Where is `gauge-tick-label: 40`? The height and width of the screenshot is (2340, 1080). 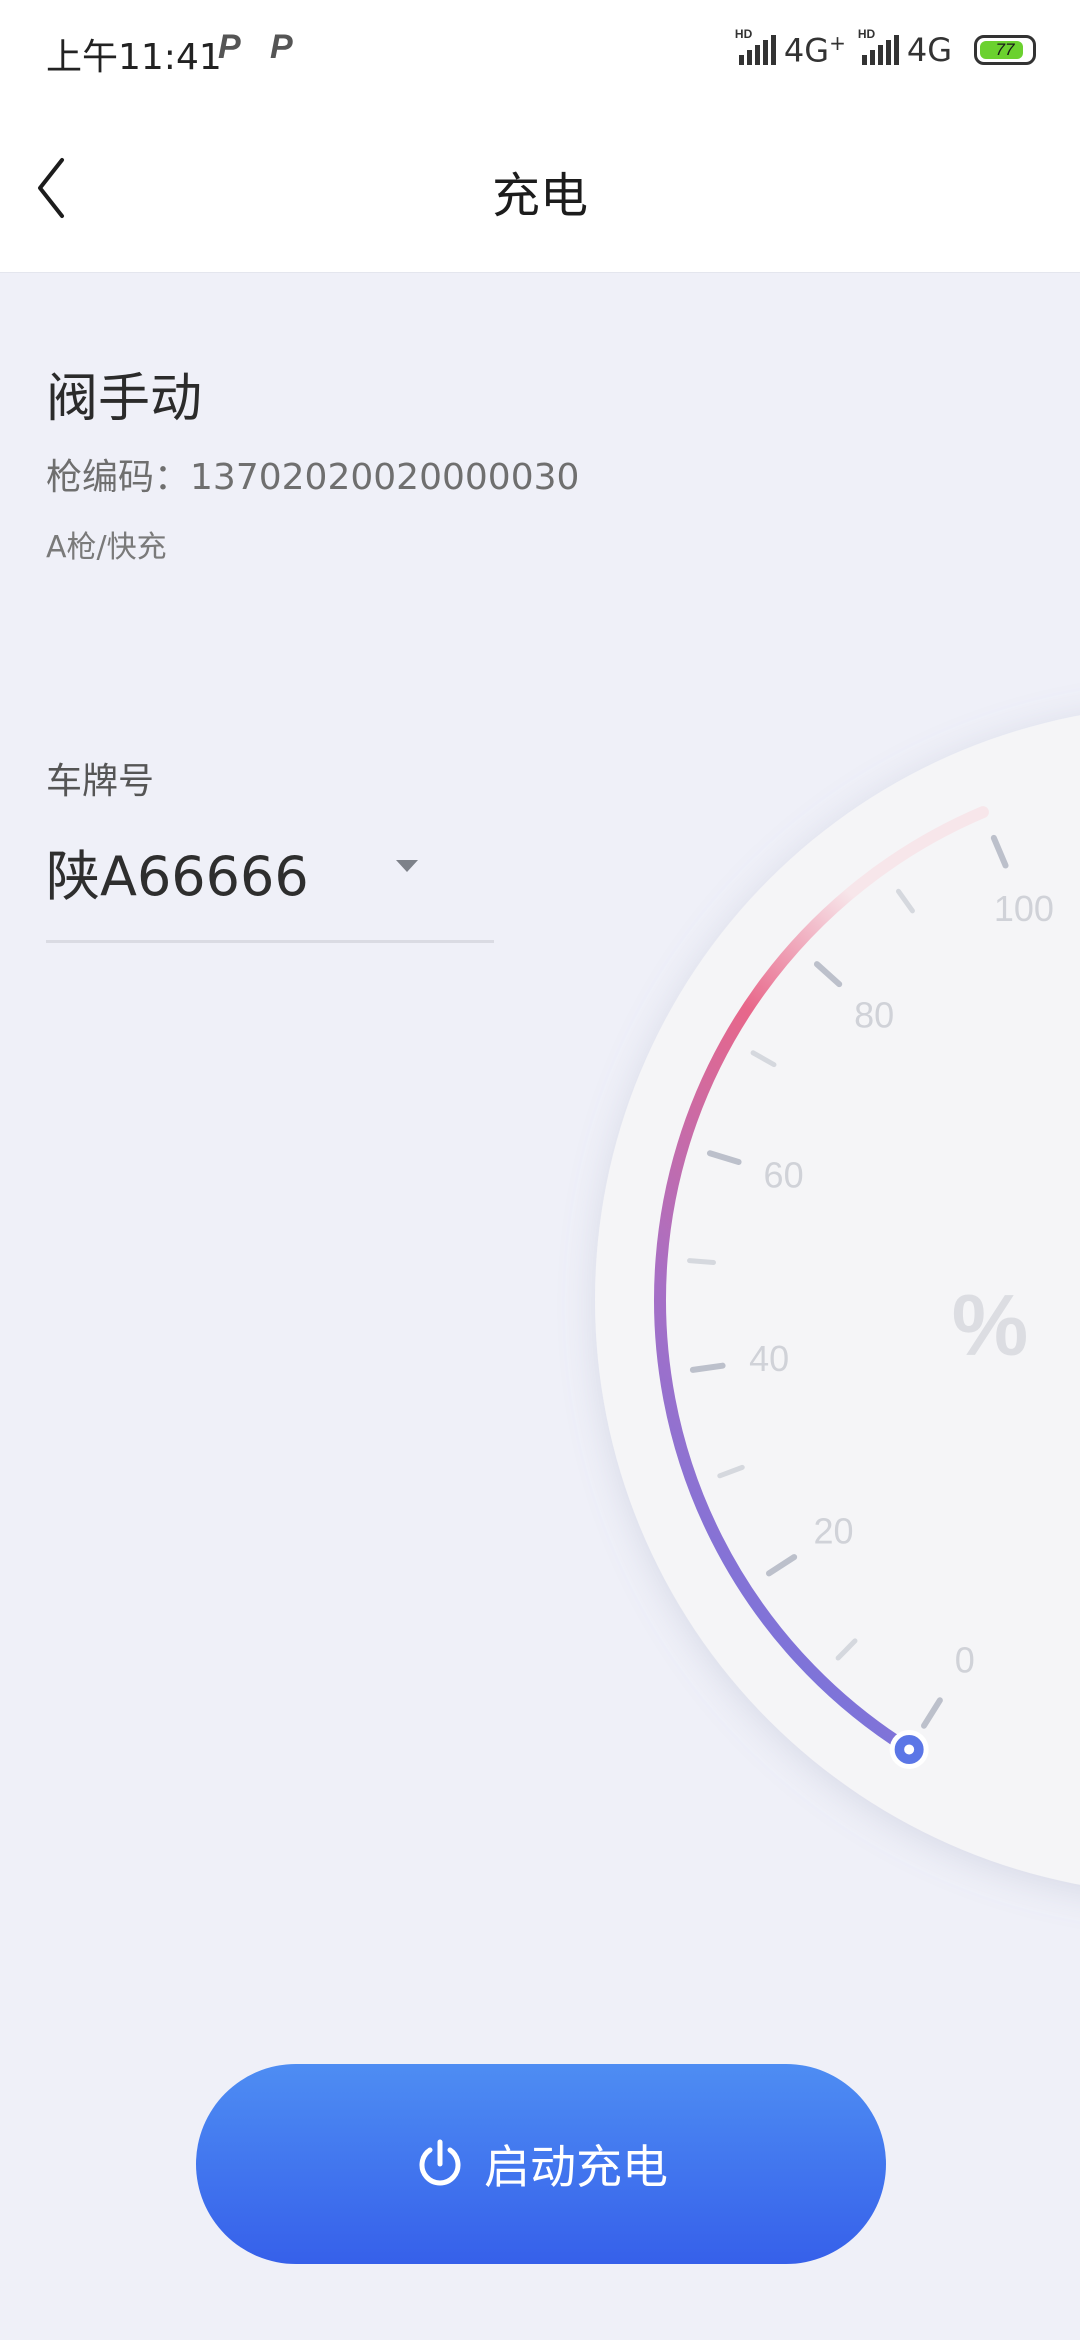
gauge-tick-label: 40 is located at coordinates (769, 1358).